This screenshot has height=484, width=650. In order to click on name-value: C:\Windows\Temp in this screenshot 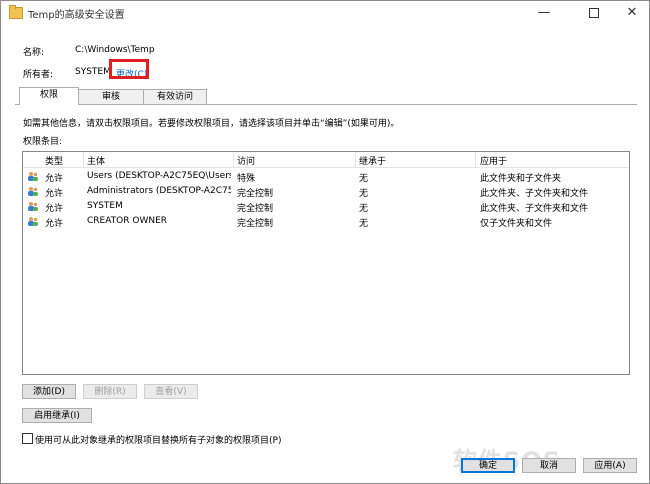, I will do `click(115, 50)`.